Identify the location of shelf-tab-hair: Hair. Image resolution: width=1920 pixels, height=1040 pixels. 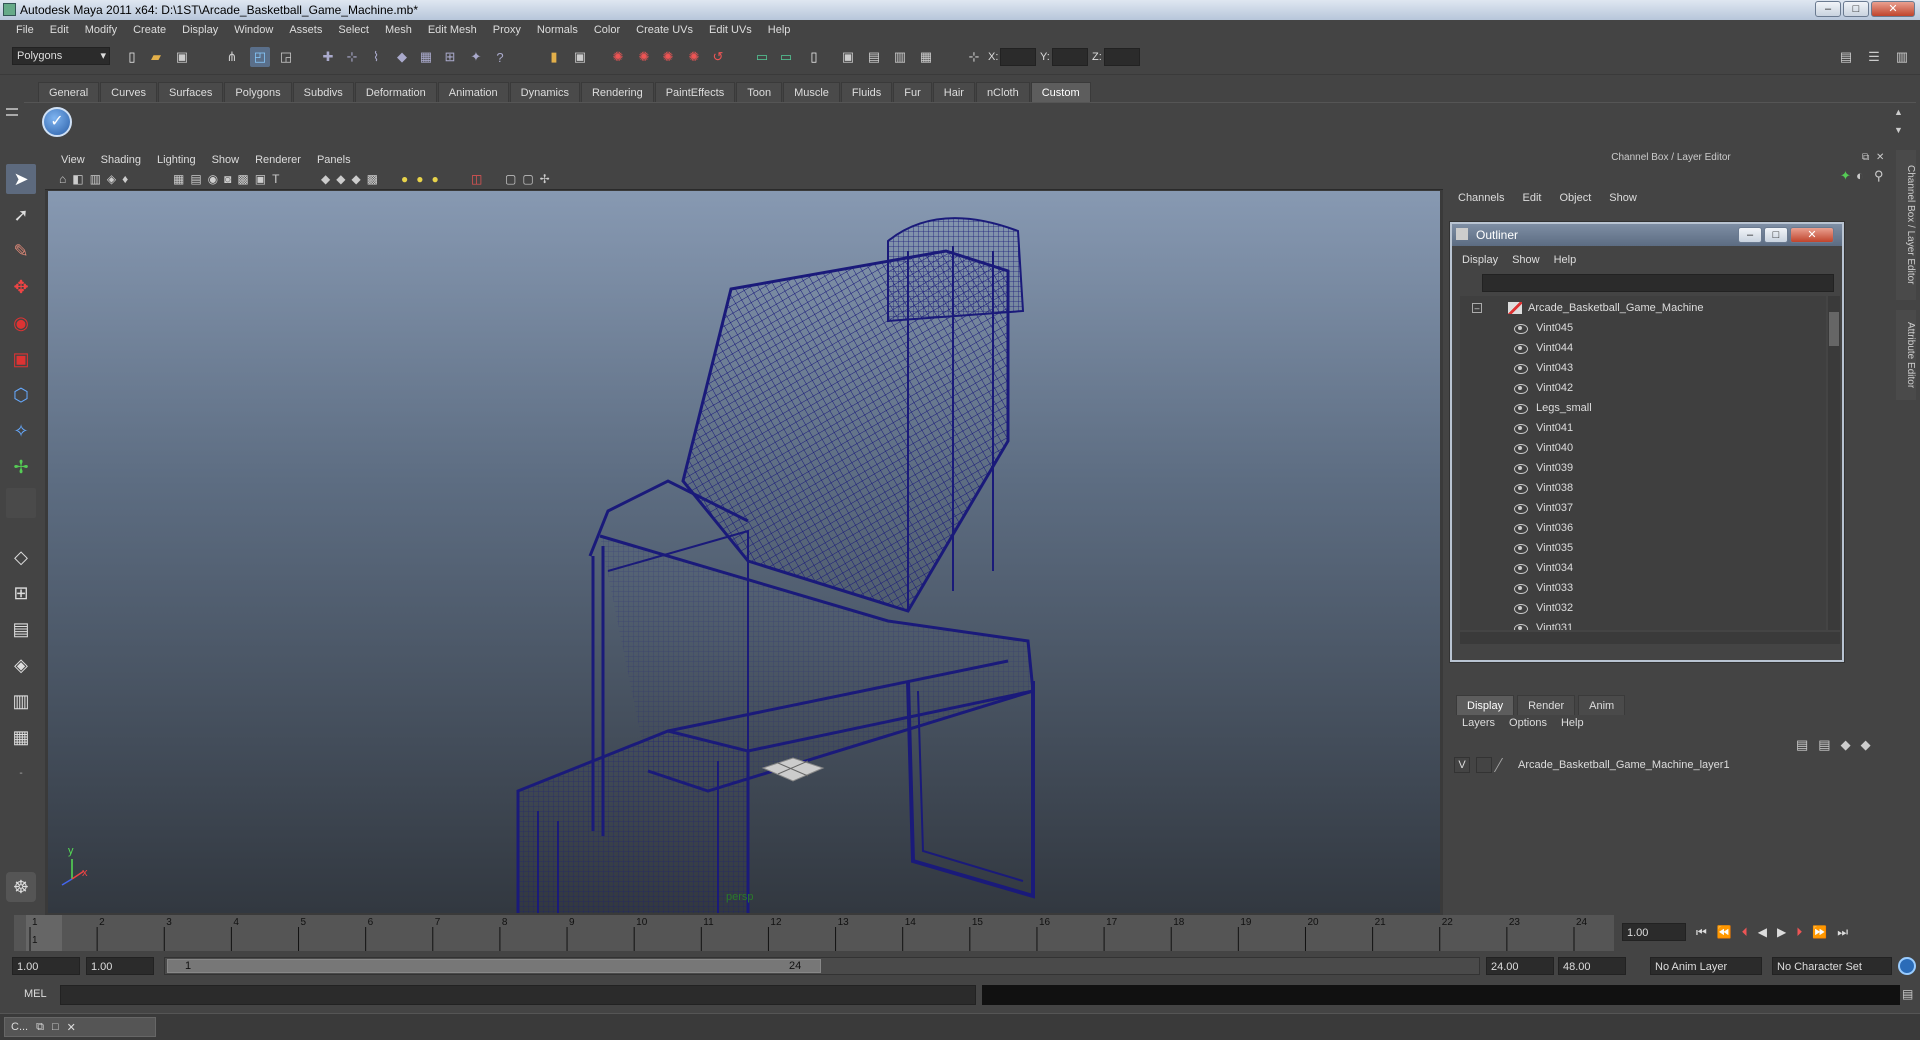
(953, 92).